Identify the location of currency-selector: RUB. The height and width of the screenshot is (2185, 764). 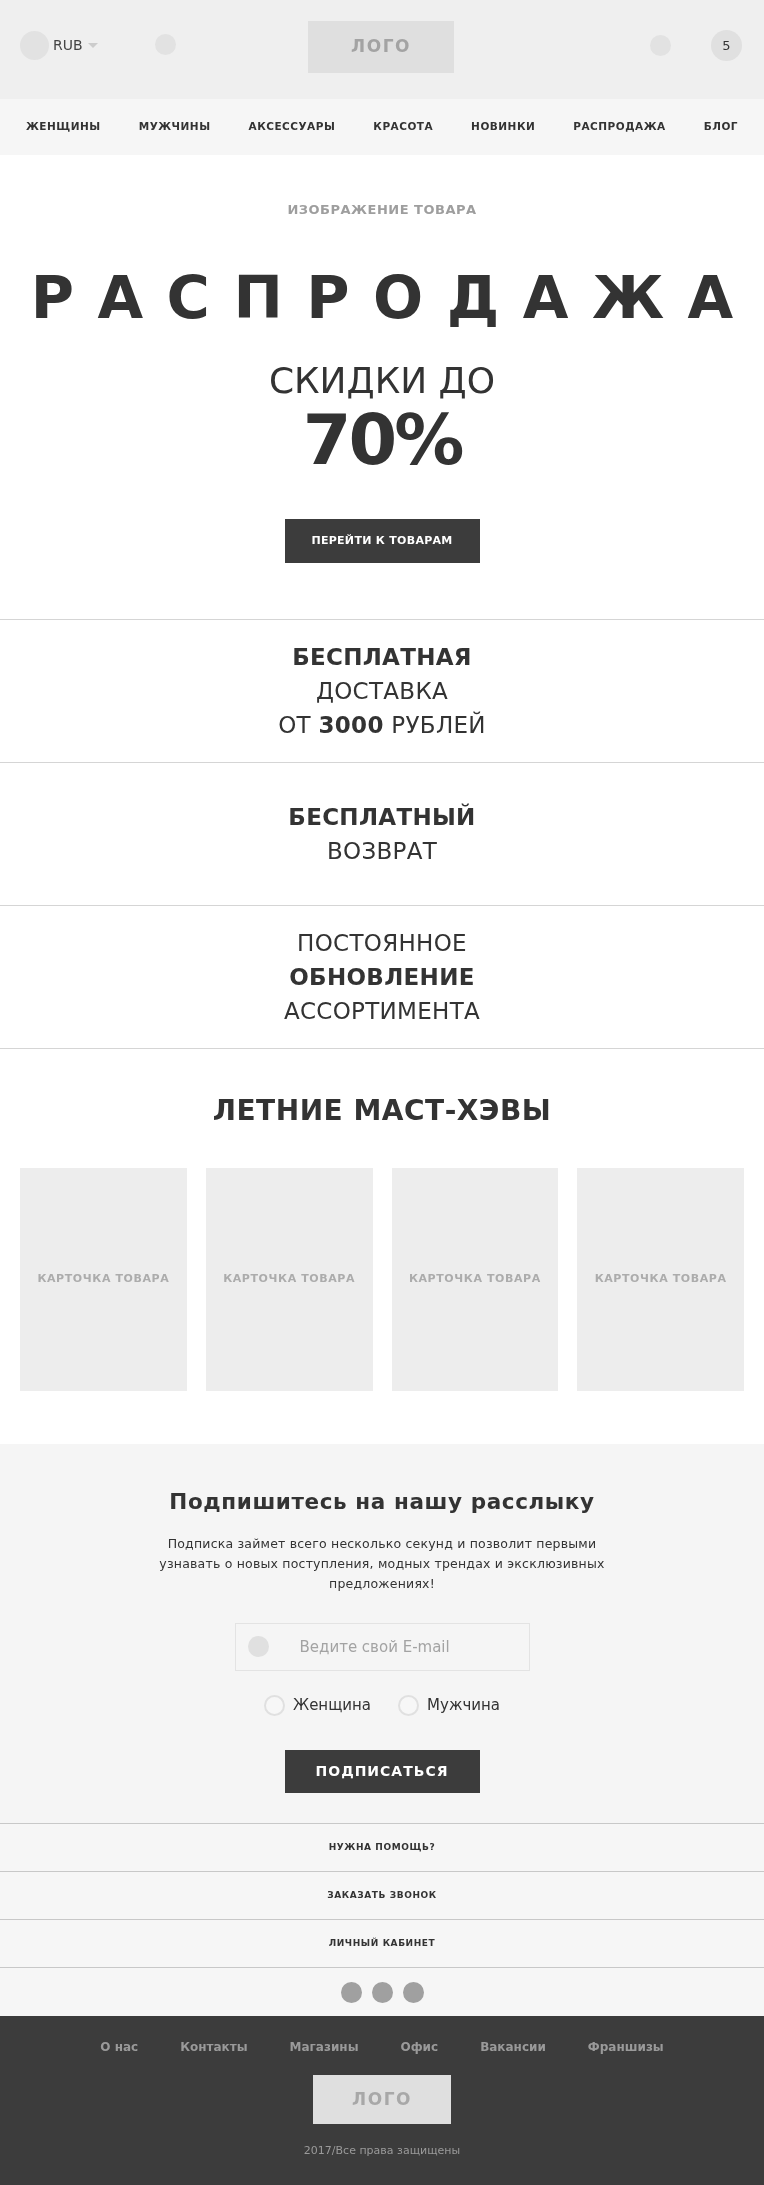
(75, 45).